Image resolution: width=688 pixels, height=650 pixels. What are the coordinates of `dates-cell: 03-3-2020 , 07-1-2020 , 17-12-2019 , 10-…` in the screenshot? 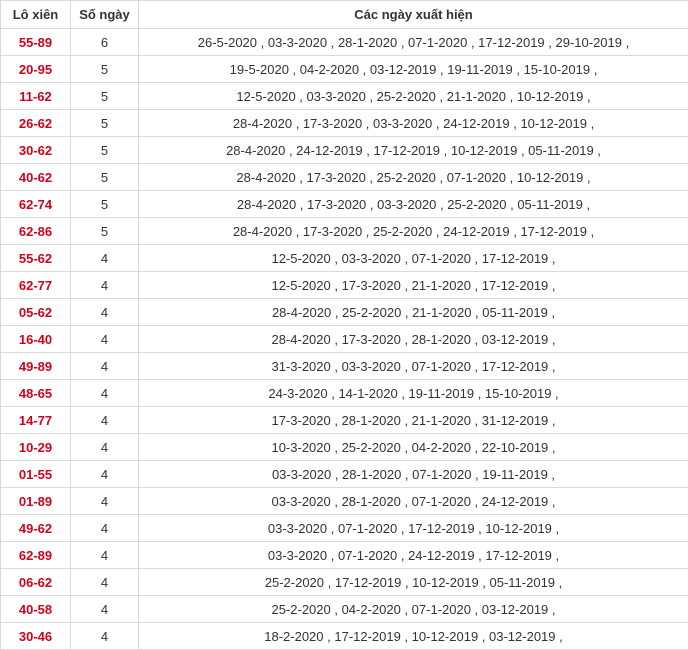 It's located at (413, 528).